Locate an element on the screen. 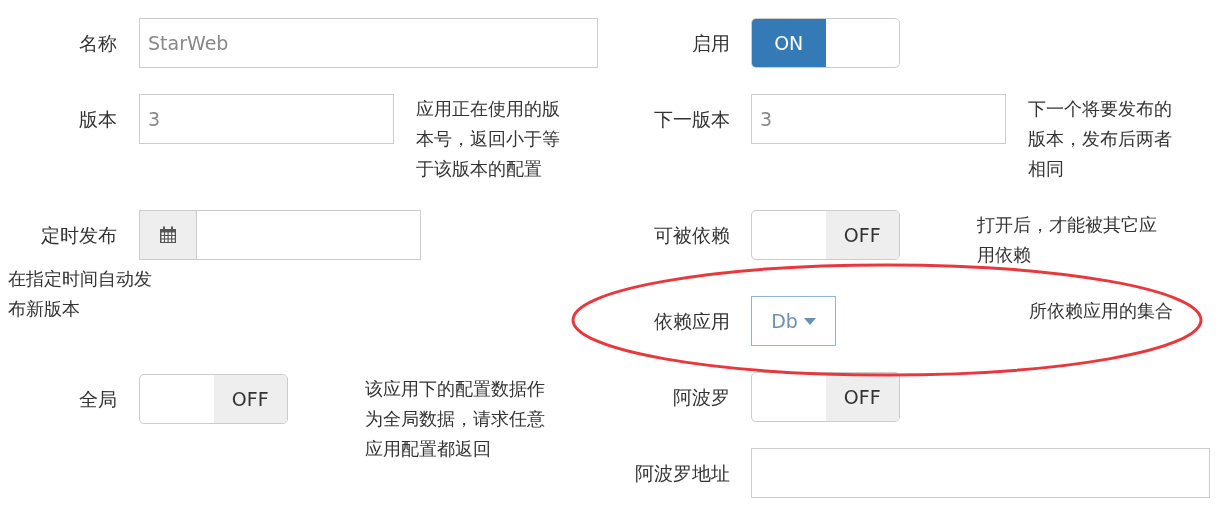 This screenshot has width=1225, height=515. help-text: 该应用下的配置数据作为全局数据，请求任意应用配置都返回 is located at coordinates (455, 419).